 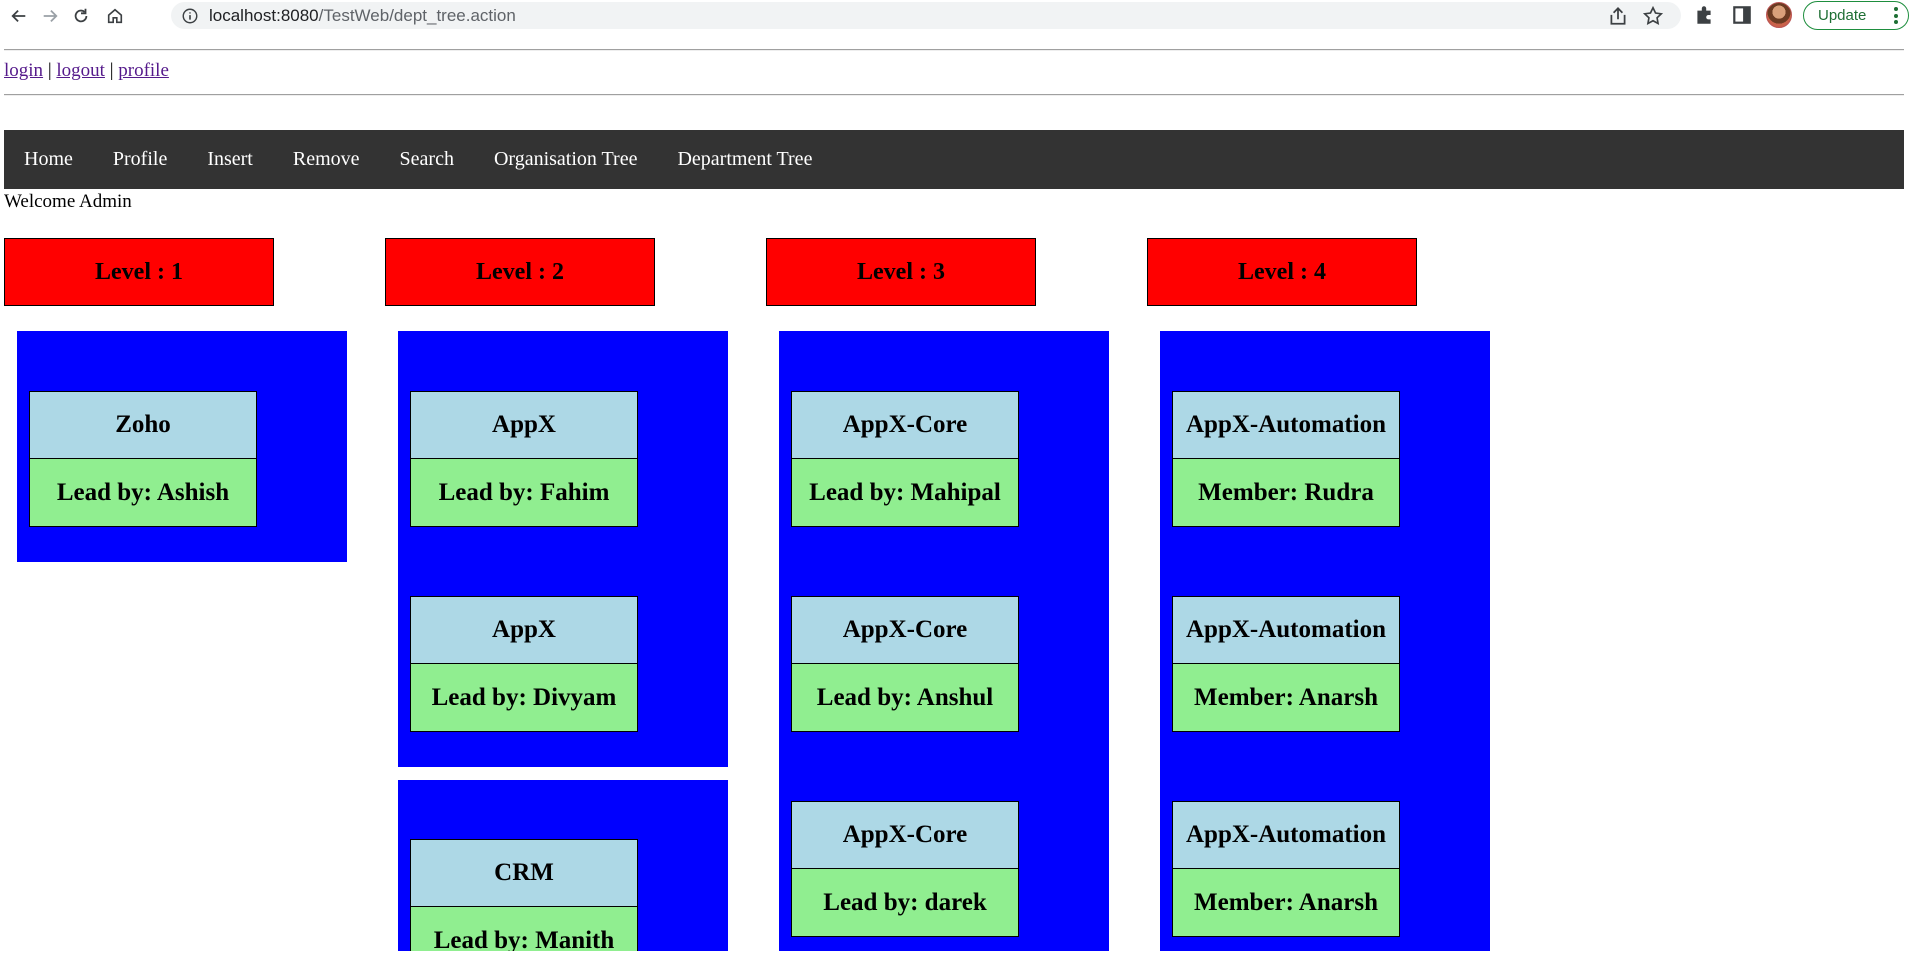 What do you see at coordinates (744, 159) in the screenshot?
I see `nav-department-tree: Department Tree` at bounding box center [744, 159].